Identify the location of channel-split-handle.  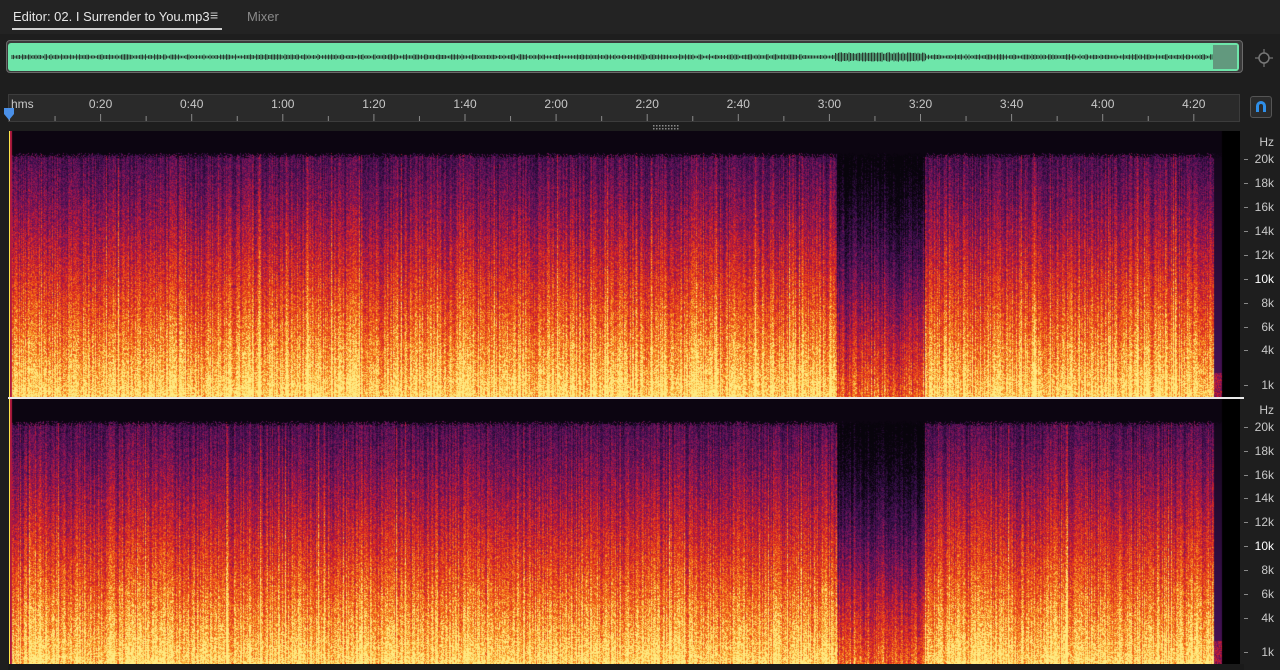
(666, 127).